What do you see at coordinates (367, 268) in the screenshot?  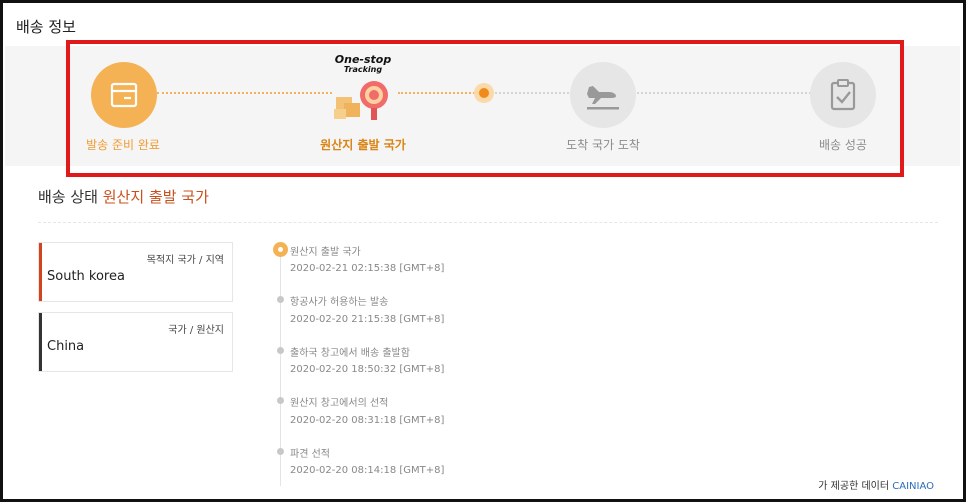 I see `timeline-event-time: 2020-02-21 02:15:38 [GMT+8]` at bounding box center [367, 268].